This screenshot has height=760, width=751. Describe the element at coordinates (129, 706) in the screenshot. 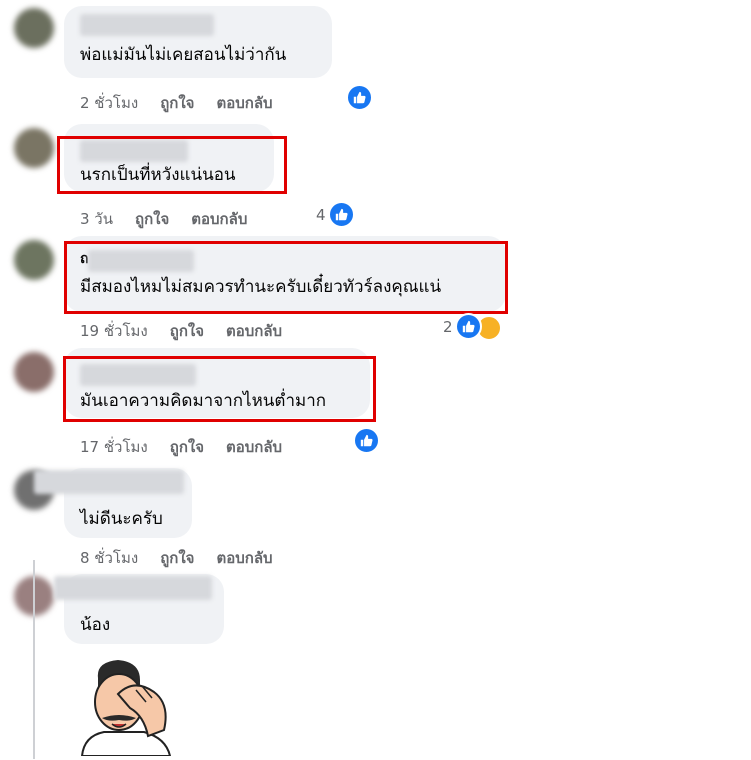

I see `facepalm-sticker` at that location.